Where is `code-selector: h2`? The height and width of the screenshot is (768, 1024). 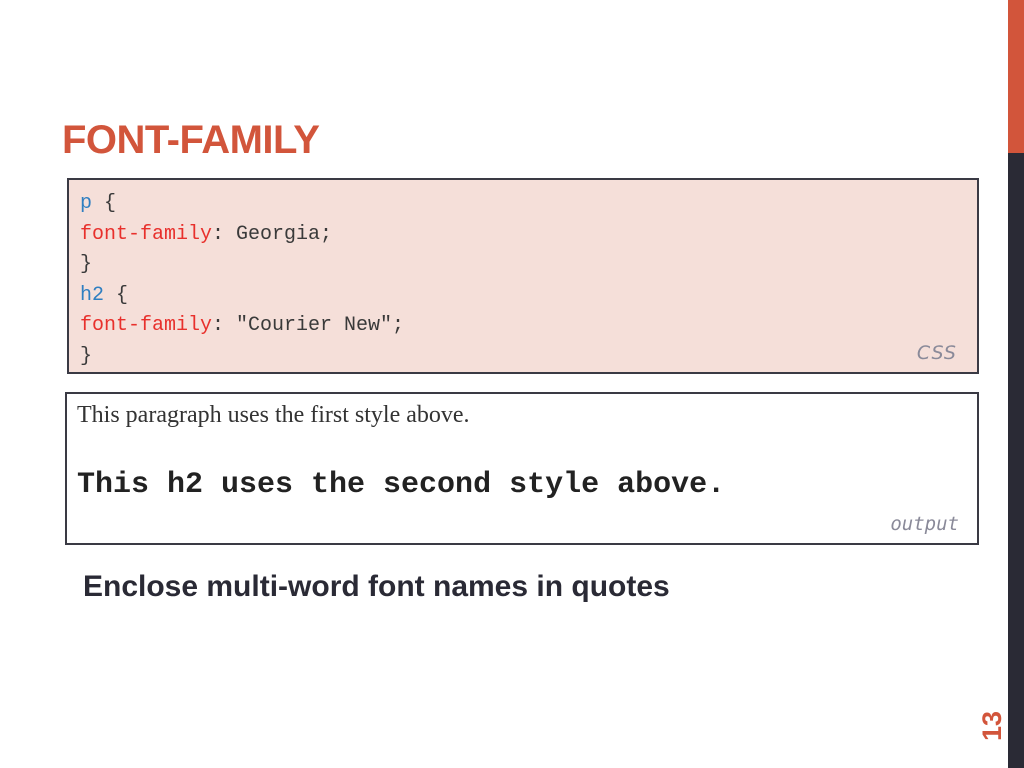 code-selector: h2 is located at coordinates (92, 295).